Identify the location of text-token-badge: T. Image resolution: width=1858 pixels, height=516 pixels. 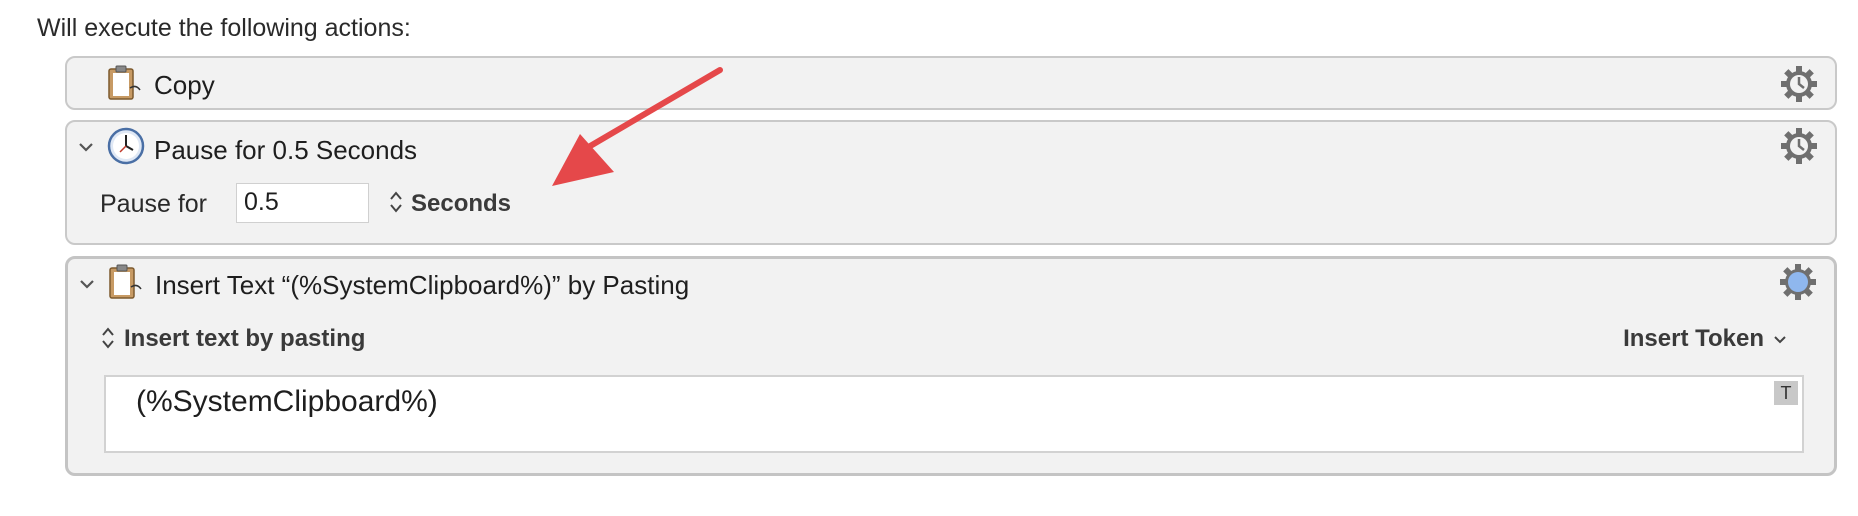
(1786, 393).